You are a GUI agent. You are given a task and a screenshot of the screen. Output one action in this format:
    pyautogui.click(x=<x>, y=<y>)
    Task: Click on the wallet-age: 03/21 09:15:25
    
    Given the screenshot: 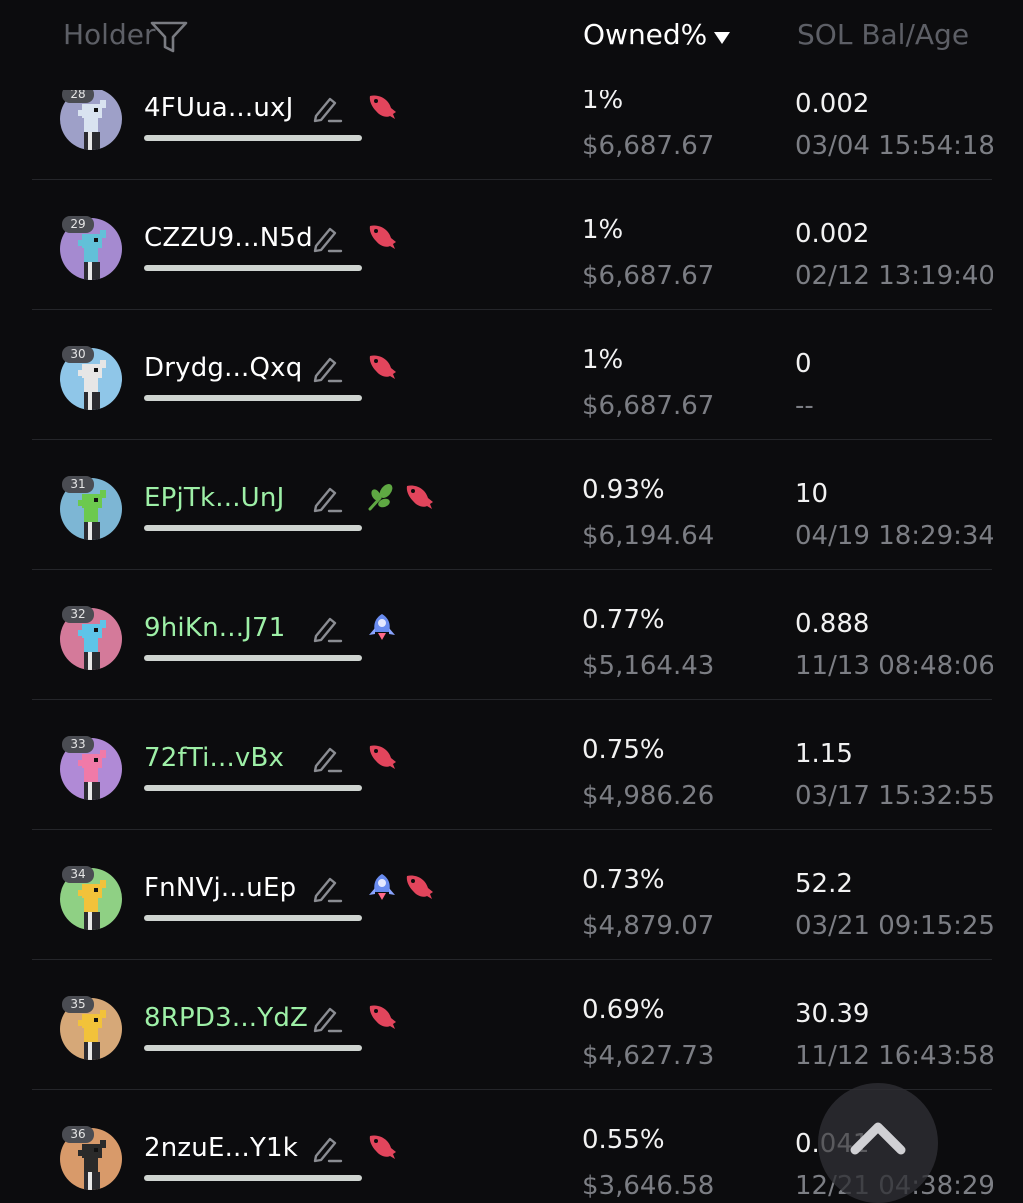 What is the action you would take?
    pyautogui.click(x=894, y=926)
    